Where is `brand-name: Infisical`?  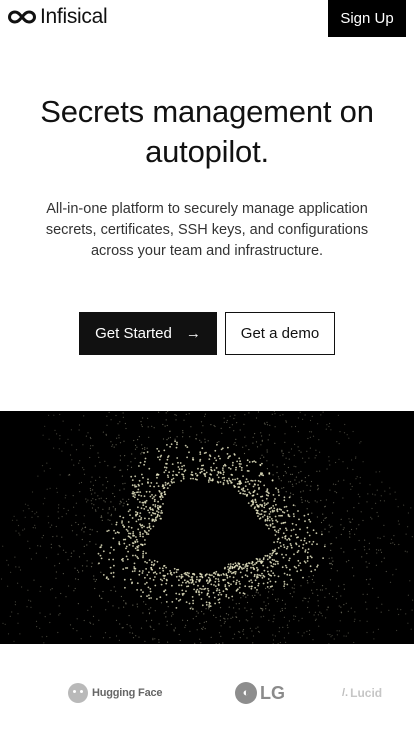
brand-name: Infisical is located at coordinates (74, 16).